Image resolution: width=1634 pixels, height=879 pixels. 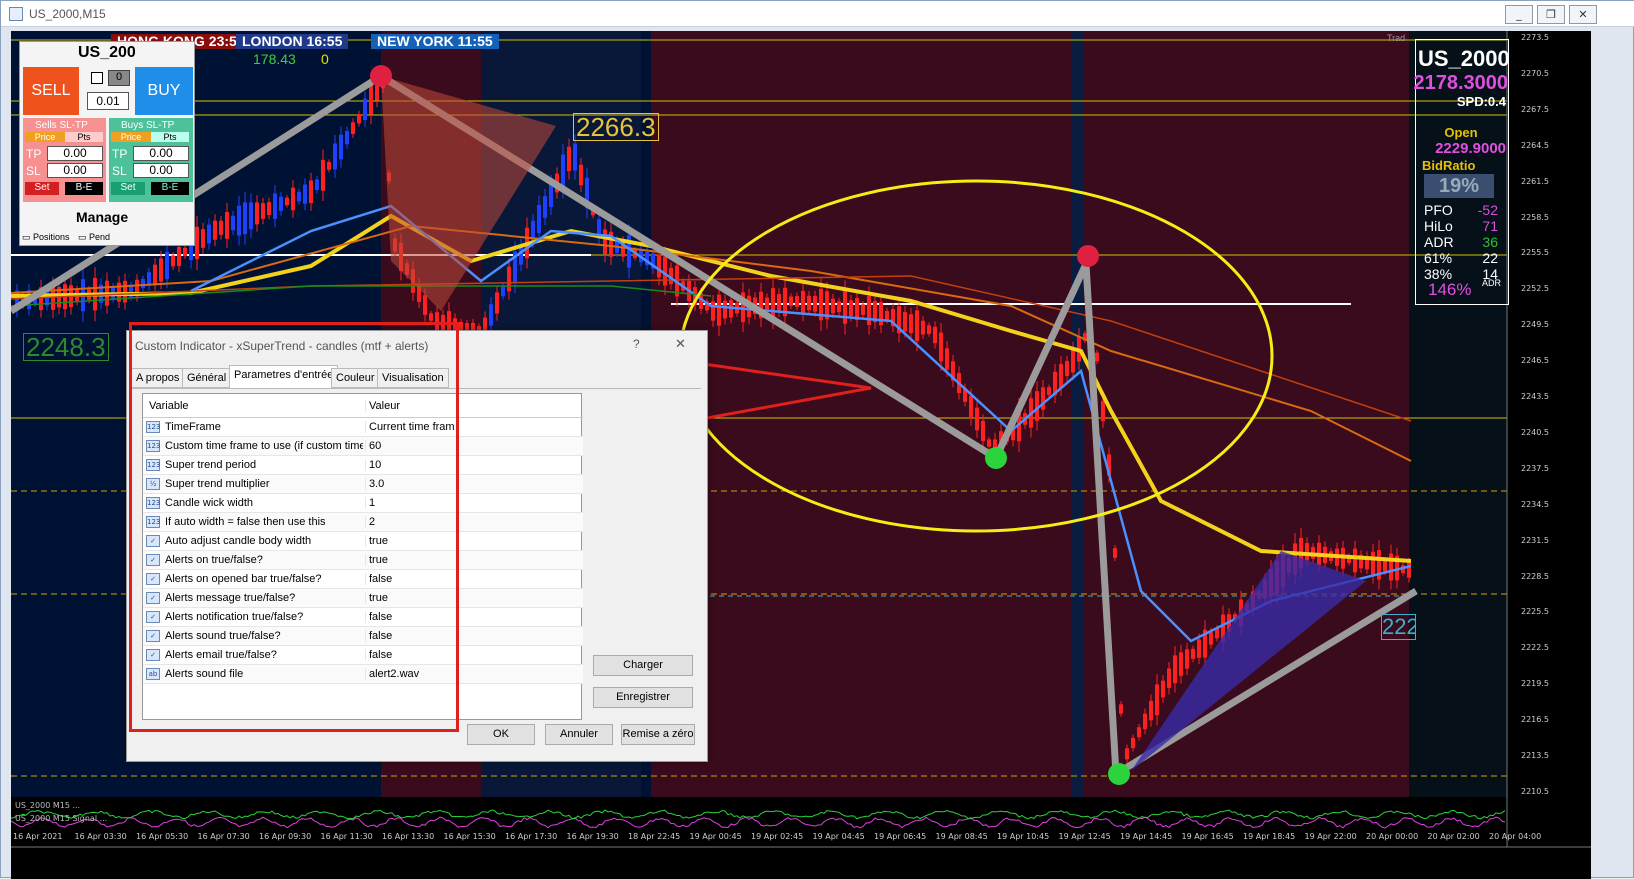 What do you see at coordinates (45, 137) in the screenshot?
I see `sells-price-toggle: Price` at bounding box center [45, 137].